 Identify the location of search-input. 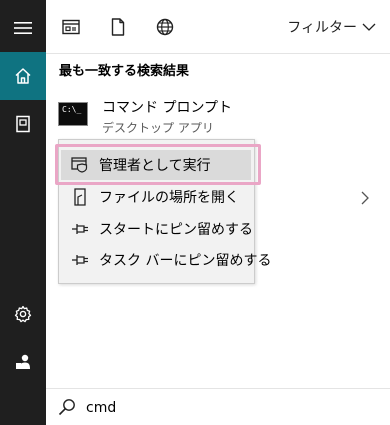
(231, 408).